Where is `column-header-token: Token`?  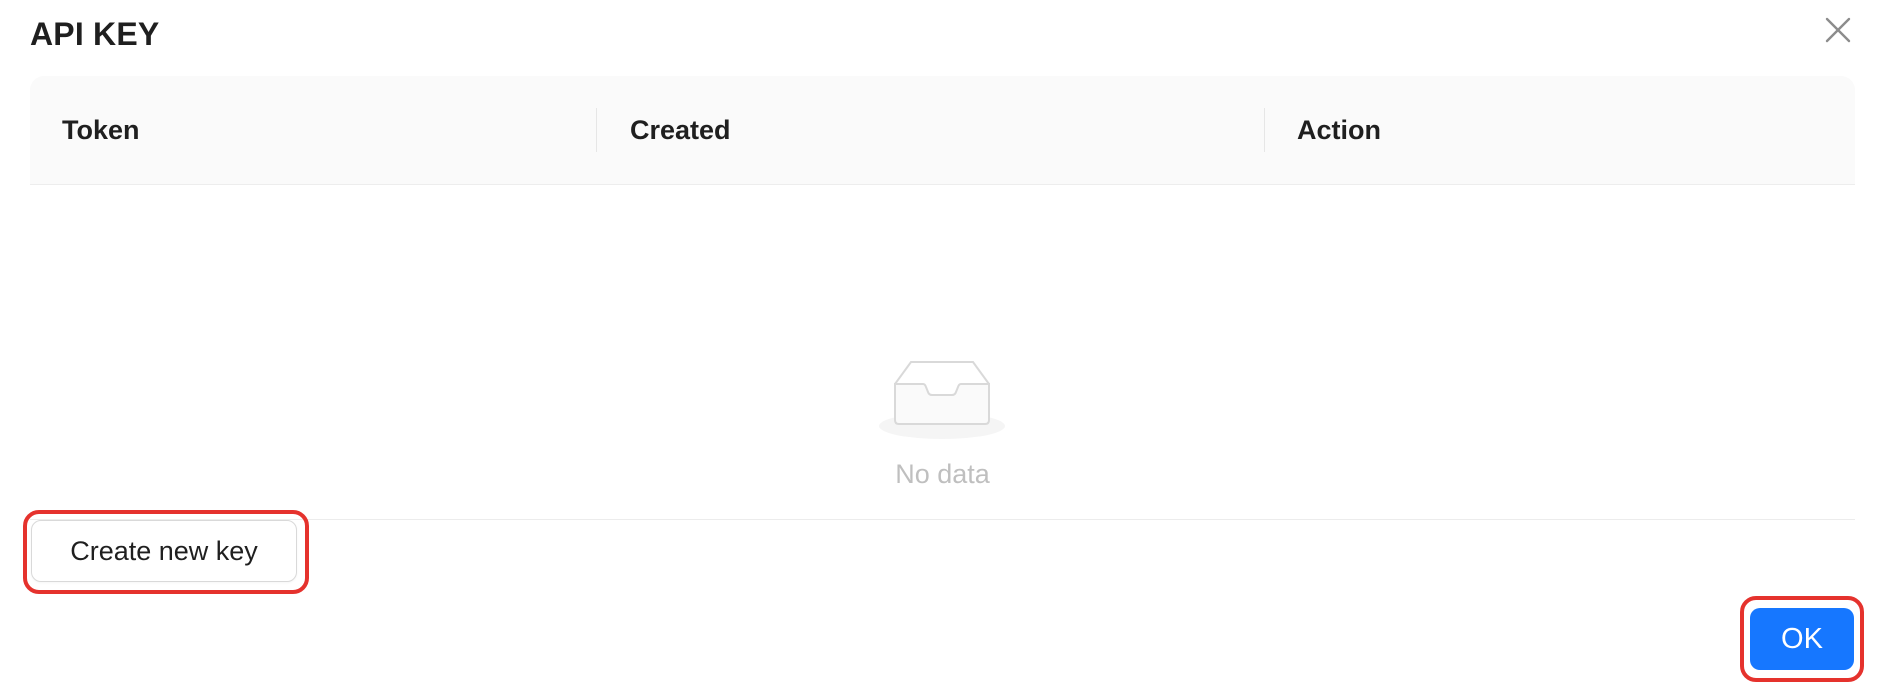
column-header-token: Token is located at coordinates (101, 129).